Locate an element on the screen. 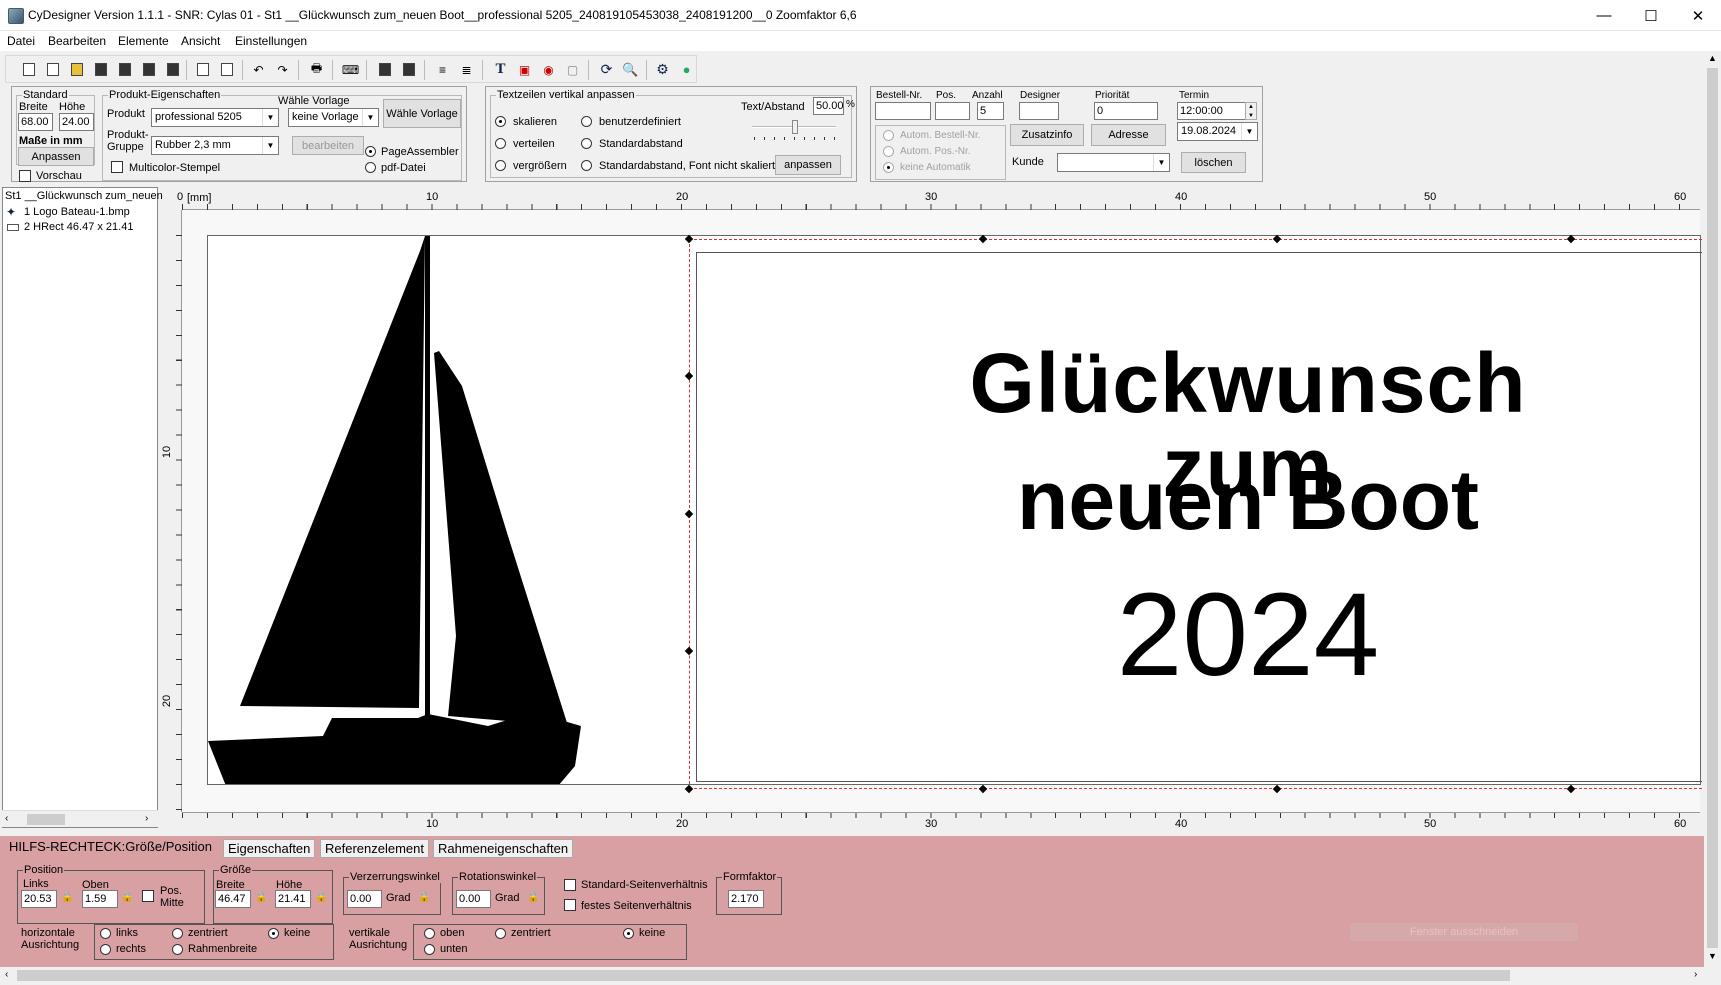  paste-element-icon is located at coordinates (226, 69).